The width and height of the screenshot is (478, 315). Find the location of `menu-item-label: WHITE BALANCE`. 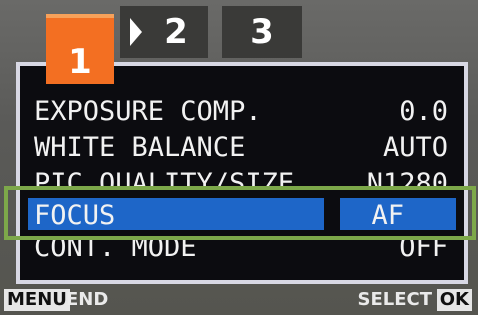

menu-item-label: WHITE BALANCE is located at coordinates (140, 147).